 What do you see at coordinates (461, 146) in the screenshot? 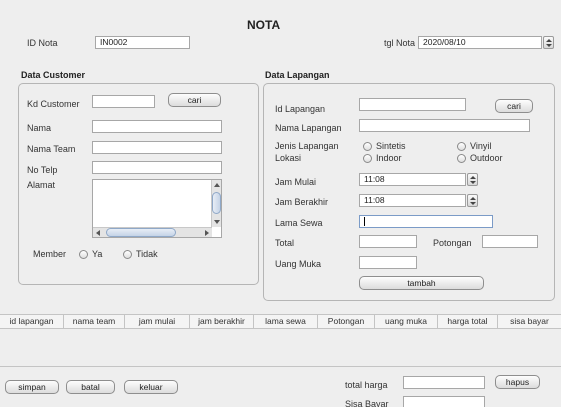
I see `jenis-vinyil-radio` at bounding box center [461, 146].